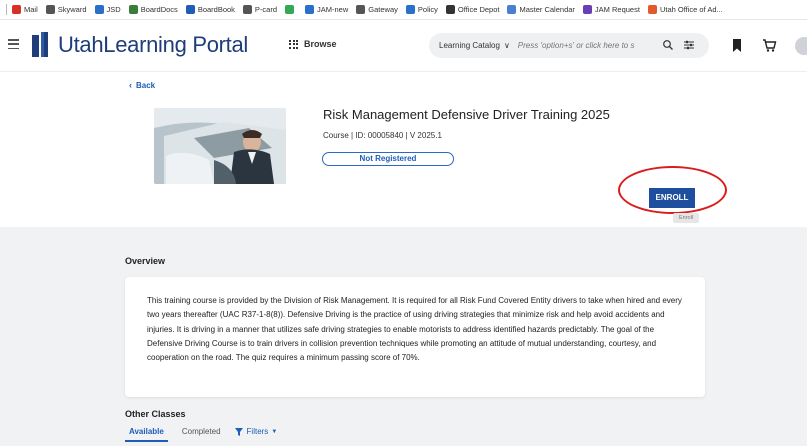  What do you see at coordinates (333, 9) in the screenshot?
I see `bookmark-label: JAM-new` at bounding box center [333, 9].